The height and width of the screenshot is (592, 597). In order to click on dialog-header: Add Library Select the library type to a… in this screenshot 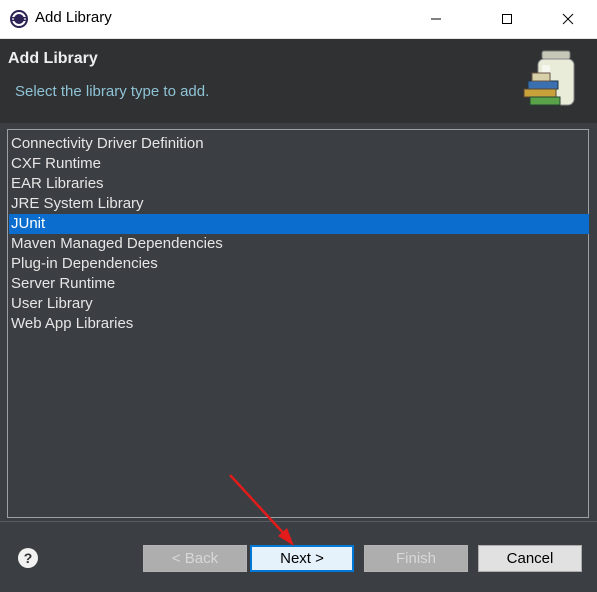, I will do `click(298, 81)`.